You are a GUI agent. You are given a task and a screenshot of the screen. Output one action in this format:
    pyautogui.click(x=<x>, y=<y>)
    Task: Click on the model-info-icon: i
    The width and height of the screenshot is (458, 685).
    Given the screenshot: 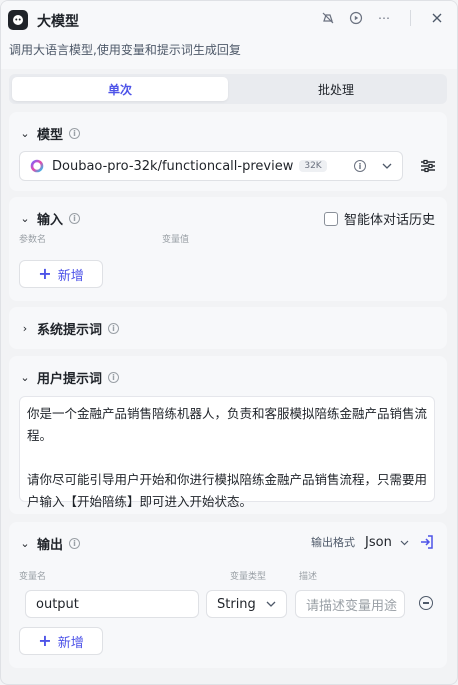 What is the action you would take?
    pyautogui.click(x=360, y=166)
    